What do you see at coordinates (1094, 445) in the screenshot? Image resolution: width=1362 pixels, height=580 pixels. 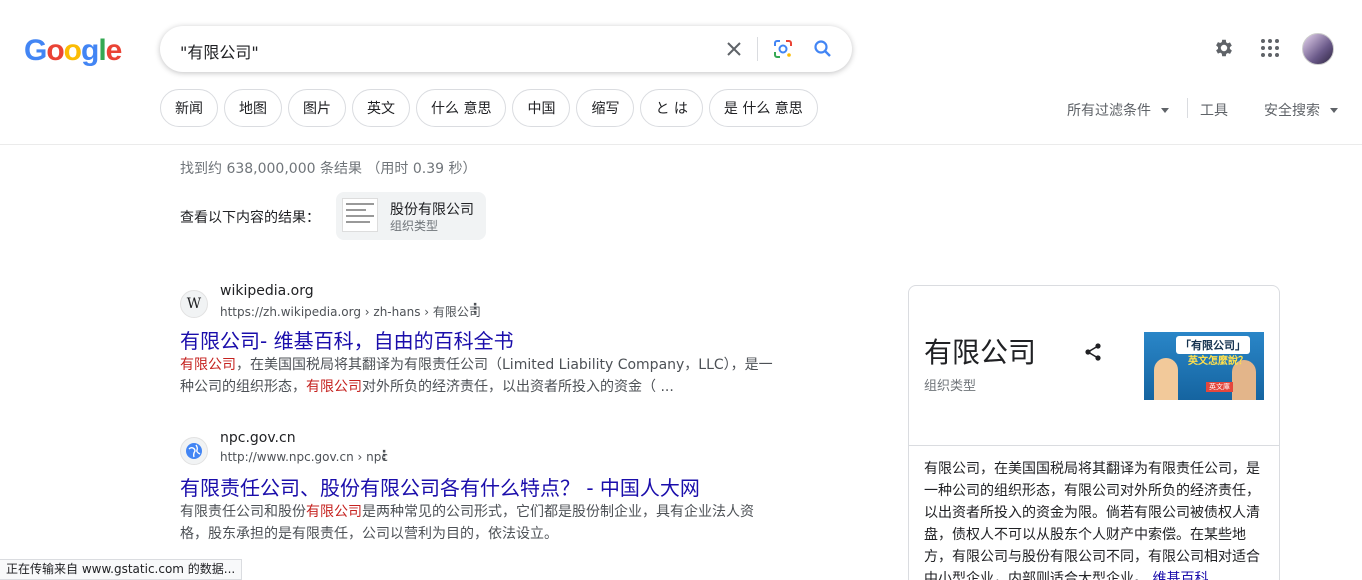 I see `knowledge-panel-divider` at bounding box center [1094, 445].